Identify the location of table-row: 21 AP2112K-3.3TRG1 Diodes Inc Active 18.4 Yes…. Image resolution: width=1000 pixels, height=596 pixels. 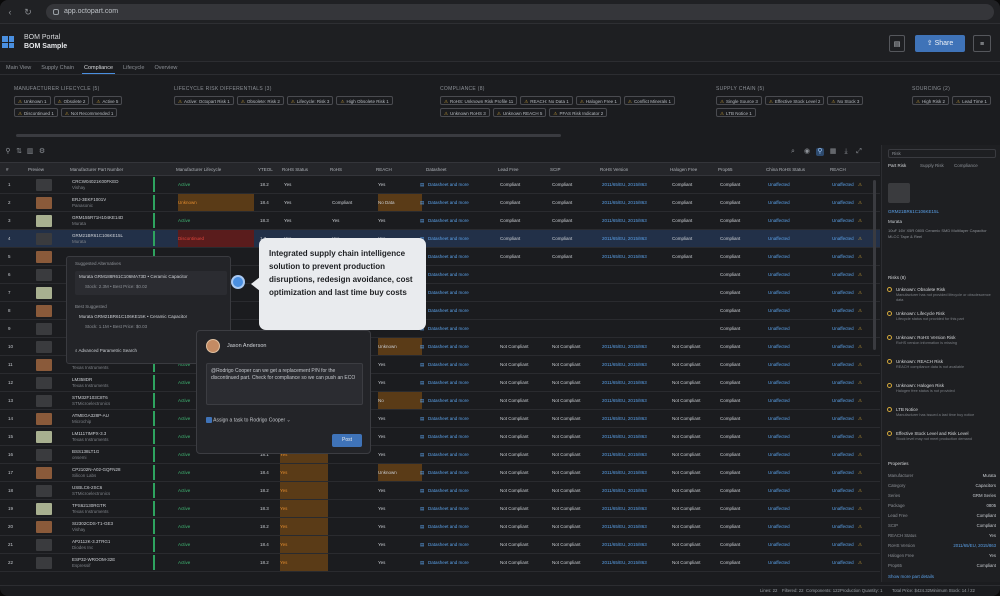
(440, 545).